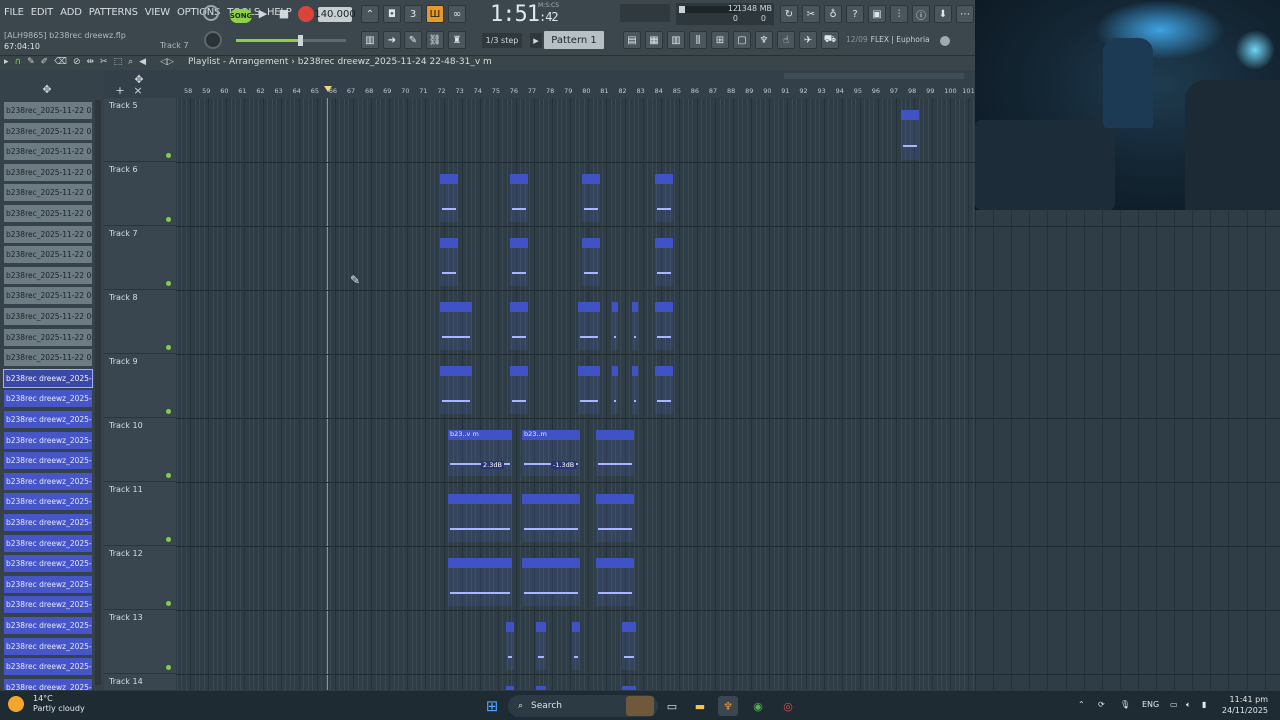 The width and height of the screenshot is (1280, 720). Describe the element at coordinates (140, 194) in the screenshot. I see `track-header: Track 6` at that location.